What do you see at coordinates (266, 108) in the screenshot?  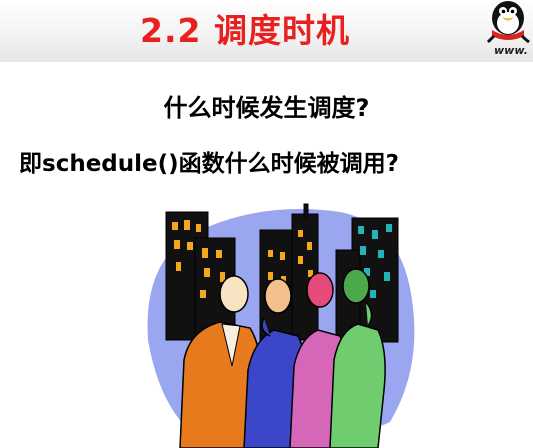 I see `question-1: 什么时候发生调度?` at bounding box center [266, 108].